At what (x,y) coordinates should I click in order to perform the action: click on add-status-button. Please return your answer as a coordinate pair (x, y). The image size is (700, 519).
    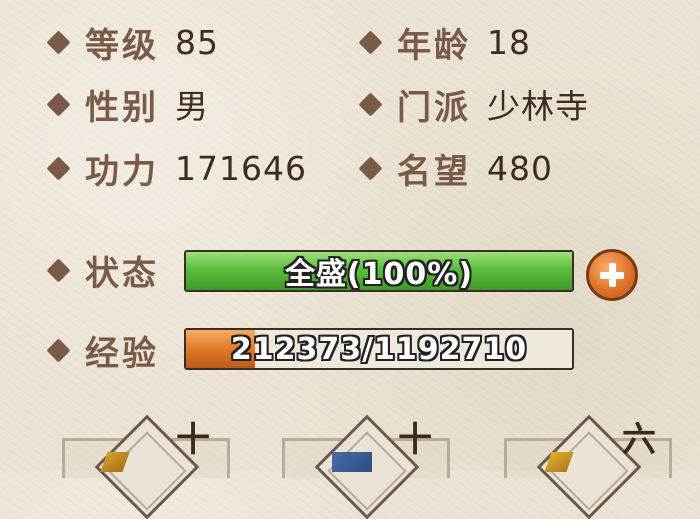
    Looking at the image, I should click on (612, 275).